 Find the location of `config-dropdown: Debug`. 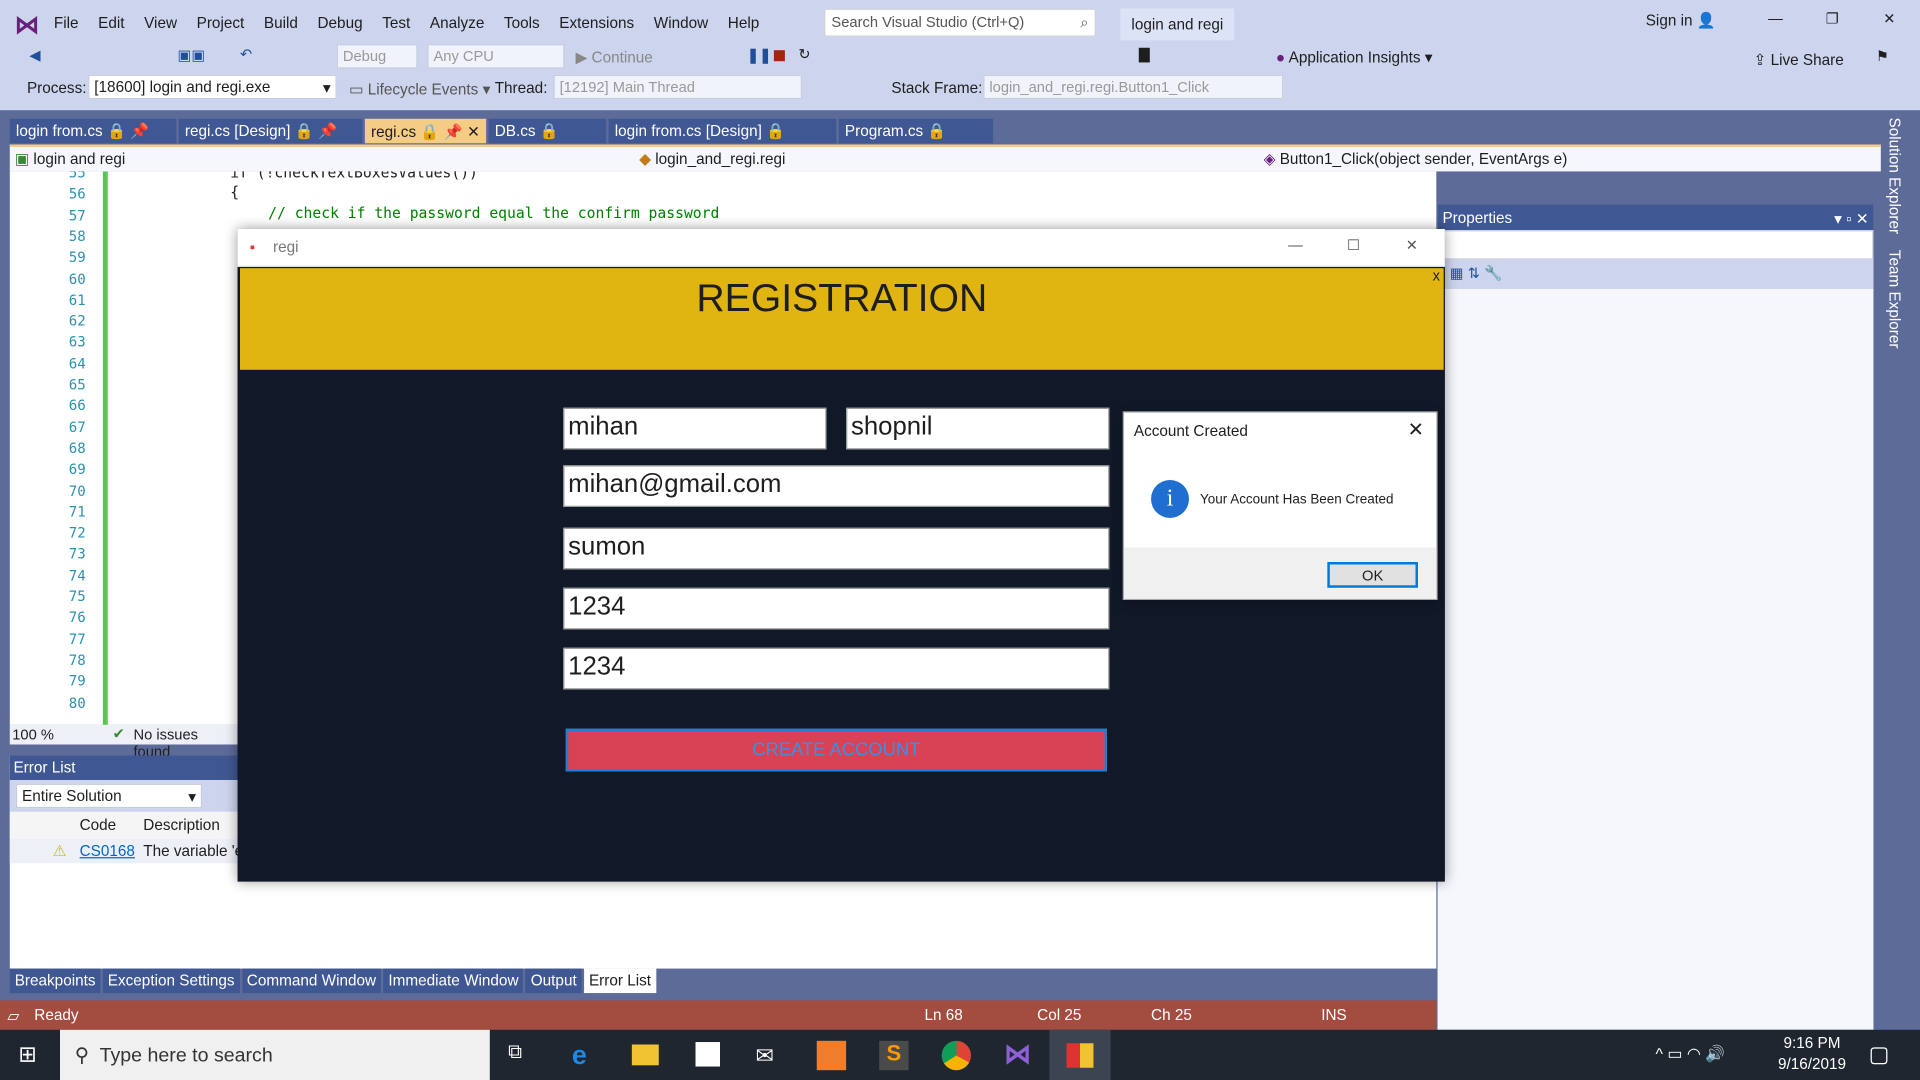

config-dropdown: Debug is located at coordinates (377, 56).